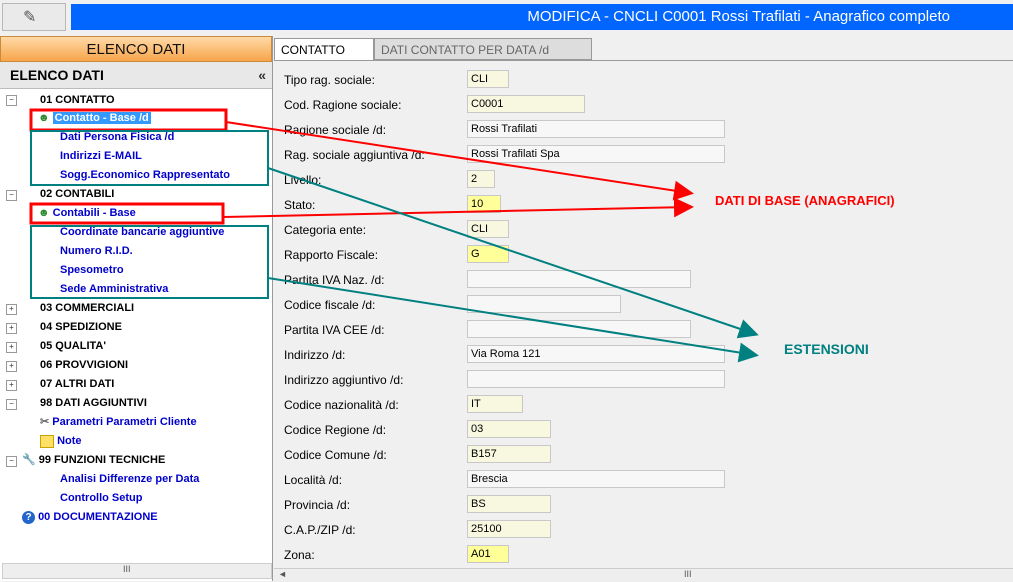  Describe the element at coordinates (331, 255) in the screenshot. I see `field-label: Rapporto Fiscale:` at that location.